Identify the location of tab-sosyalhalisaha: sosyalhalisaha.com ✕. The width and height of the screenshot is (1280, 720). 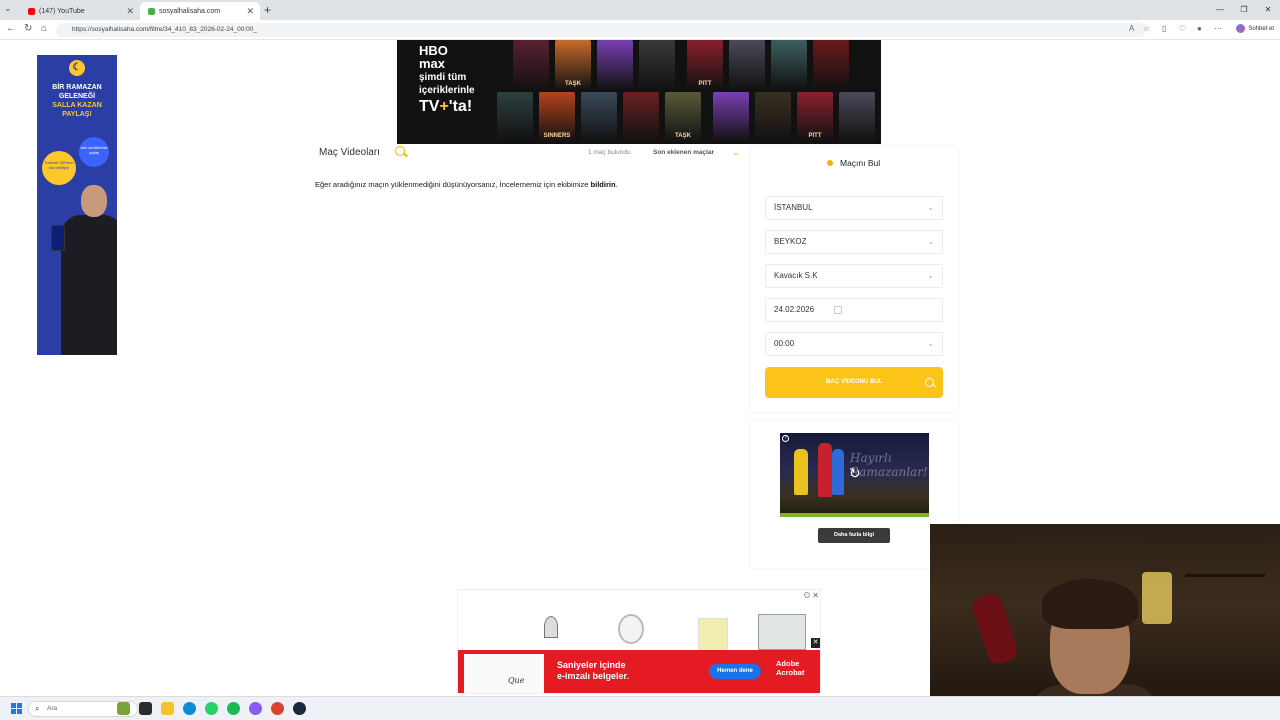
(200, 11).